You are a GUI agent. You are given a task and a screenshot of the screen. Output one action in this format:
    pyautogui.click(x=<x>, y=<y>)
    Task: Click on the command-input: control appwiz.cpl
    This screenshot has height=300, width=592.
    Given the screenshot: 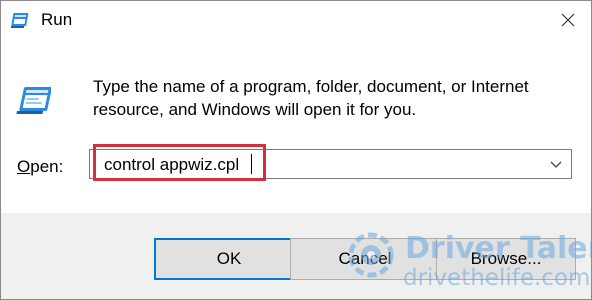 What is the action you would take?
    pyautogui.click(x=171, y=165)
    